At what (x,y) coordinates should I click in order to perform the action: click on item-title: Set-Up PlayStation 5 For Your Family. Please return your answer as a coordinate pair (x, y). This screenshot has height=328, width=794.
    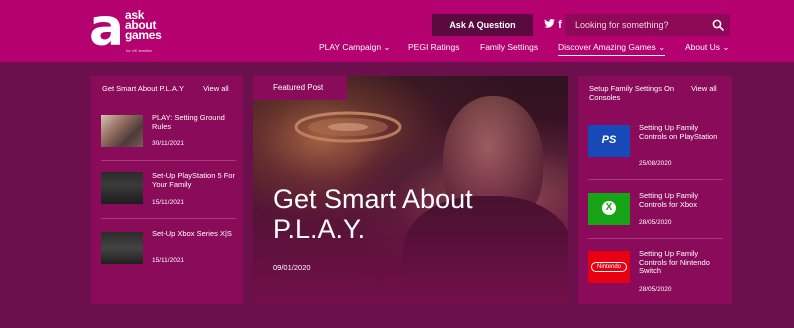
    Looking at the image, I should click on (194, 180).